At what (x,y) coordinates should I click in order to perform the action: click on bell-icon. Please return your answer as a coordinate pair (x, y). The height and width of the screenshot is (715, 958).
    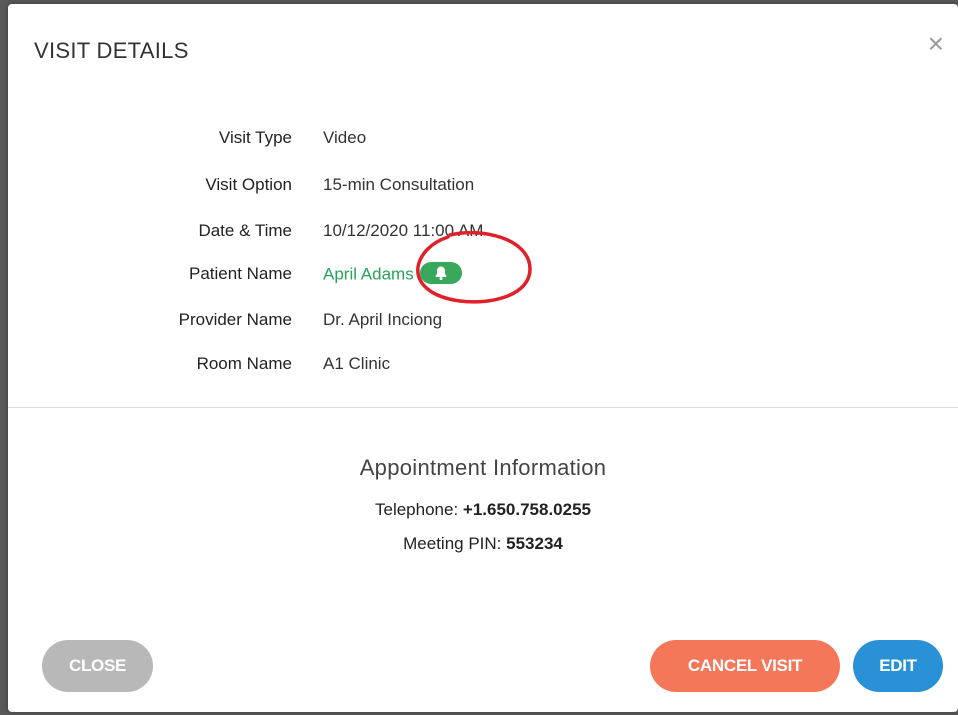
    Looking at the image, I should click on (441, 273).